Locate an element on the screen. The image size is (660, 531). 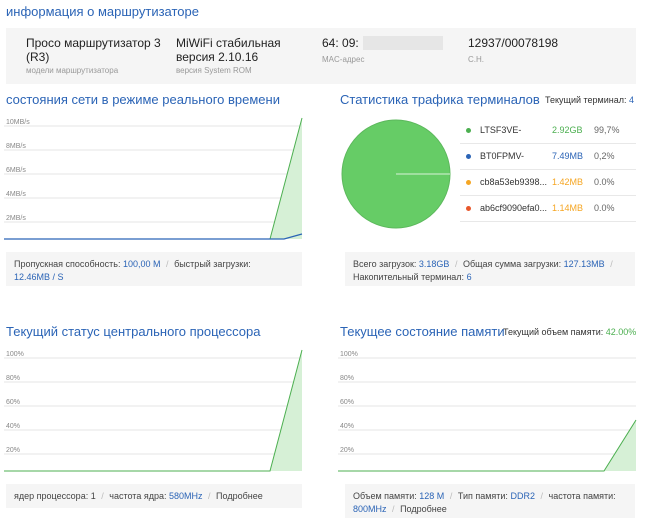
memory-size-value: 128 M is located at coordinates (432, 496).